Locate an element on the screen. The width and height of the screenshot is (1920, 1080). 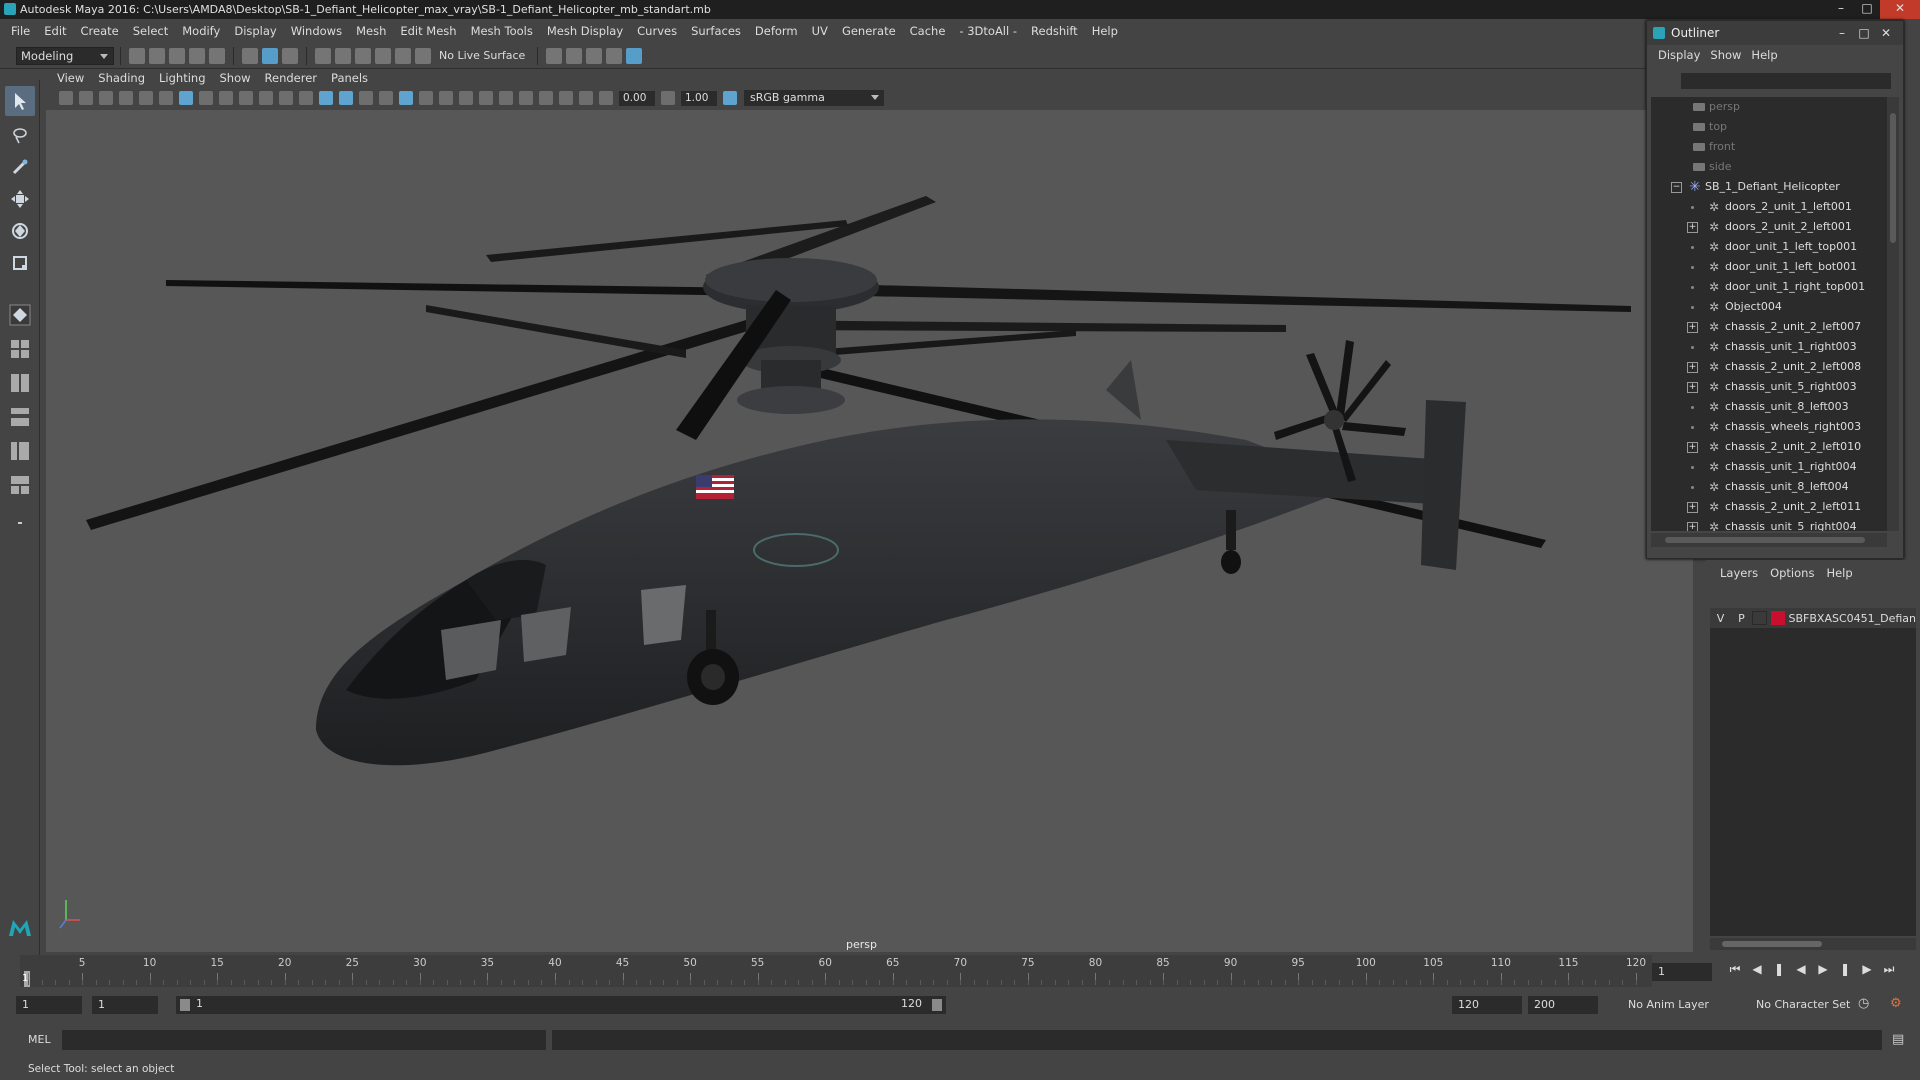
mode-selector: Modeling is located at coordinates (65, 55).